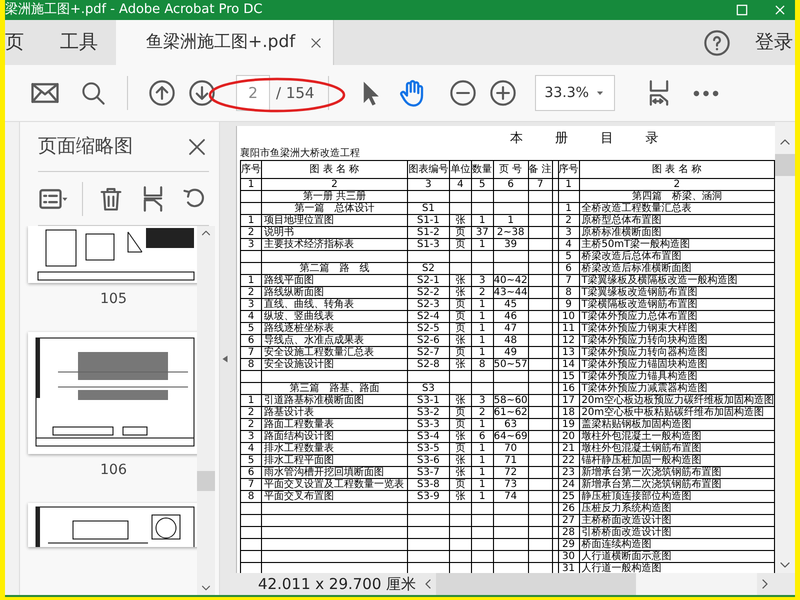 This screenshot has height=600, width=800. I want to click on table-cell: 8, so click(482, 364).